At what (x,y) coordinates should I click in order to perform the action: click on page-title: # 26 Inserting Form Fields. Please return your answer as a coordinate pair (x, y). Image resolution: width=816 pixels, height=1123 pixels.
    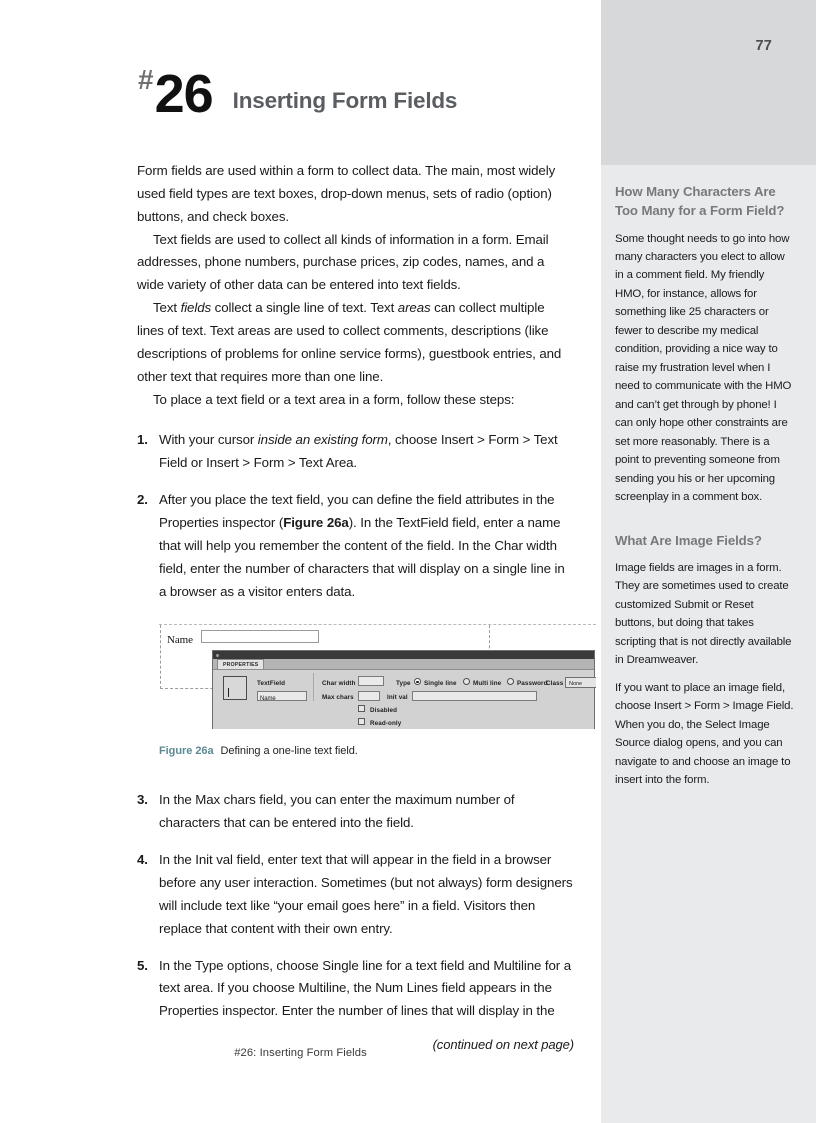
    Looking at the image, I should click on (298, 94).